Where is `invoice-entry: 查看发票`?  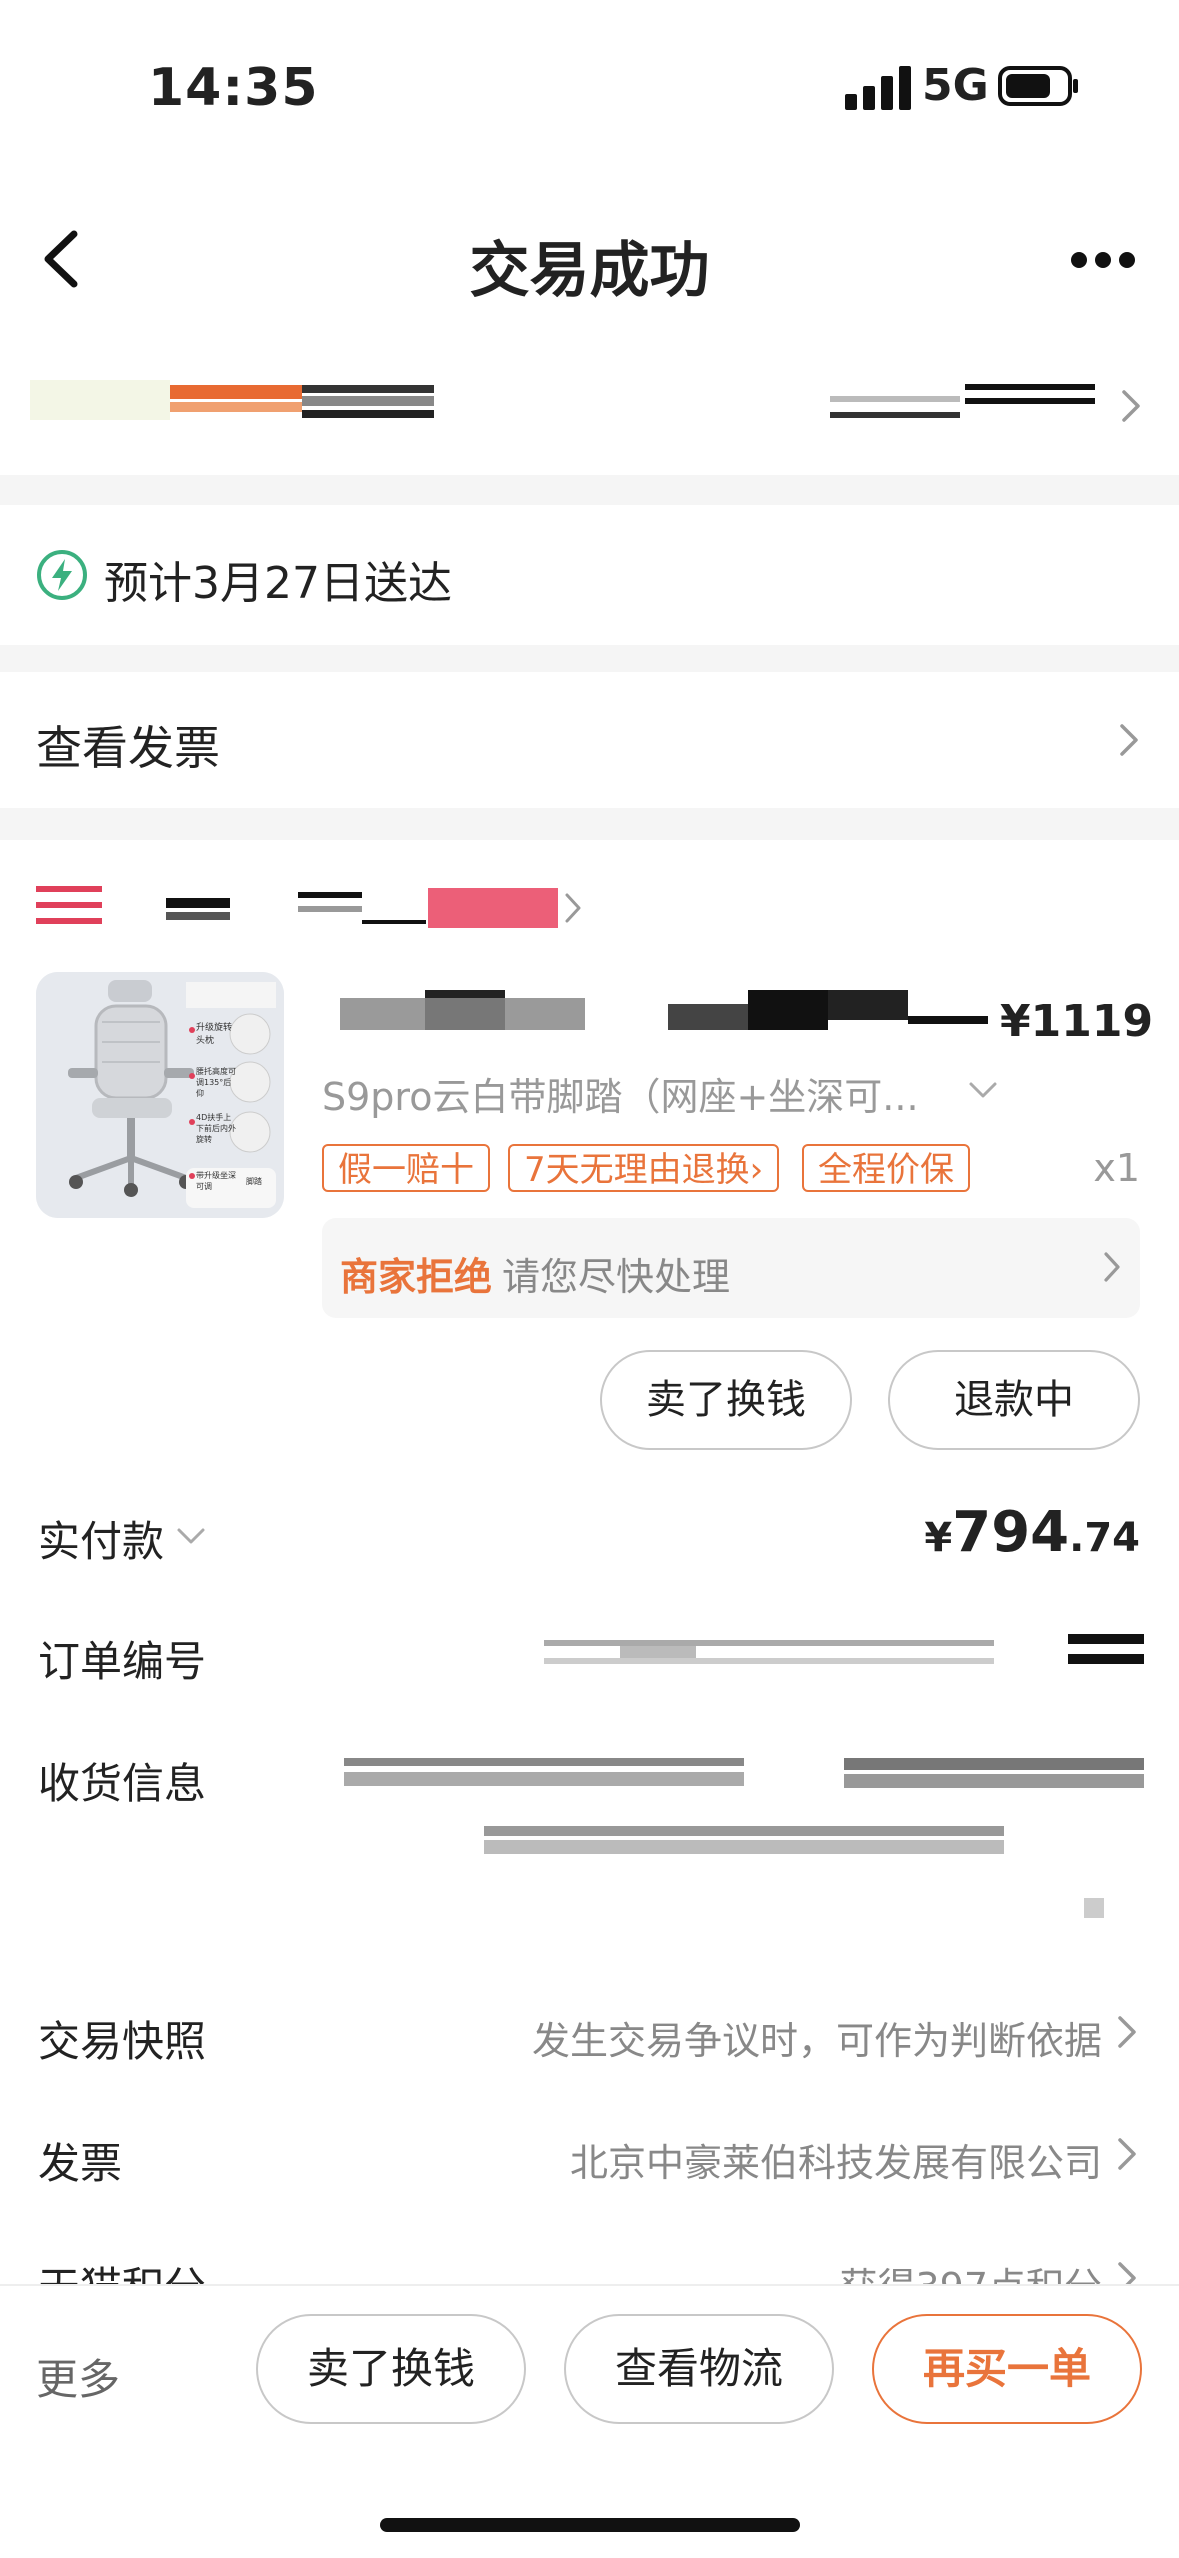
invoice-entry: 查看发票 is located at coordinates (589, 740).